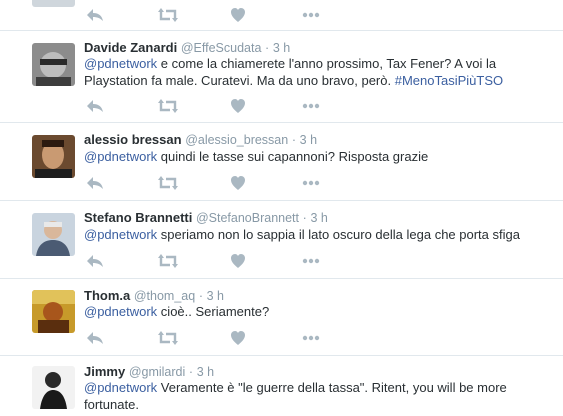  What do you see at coordinates (314, 311) in the screenshot?
I see `tweet-text: @pdnetwork cioè.. Seriamente?` at bounding box center [314, 311].